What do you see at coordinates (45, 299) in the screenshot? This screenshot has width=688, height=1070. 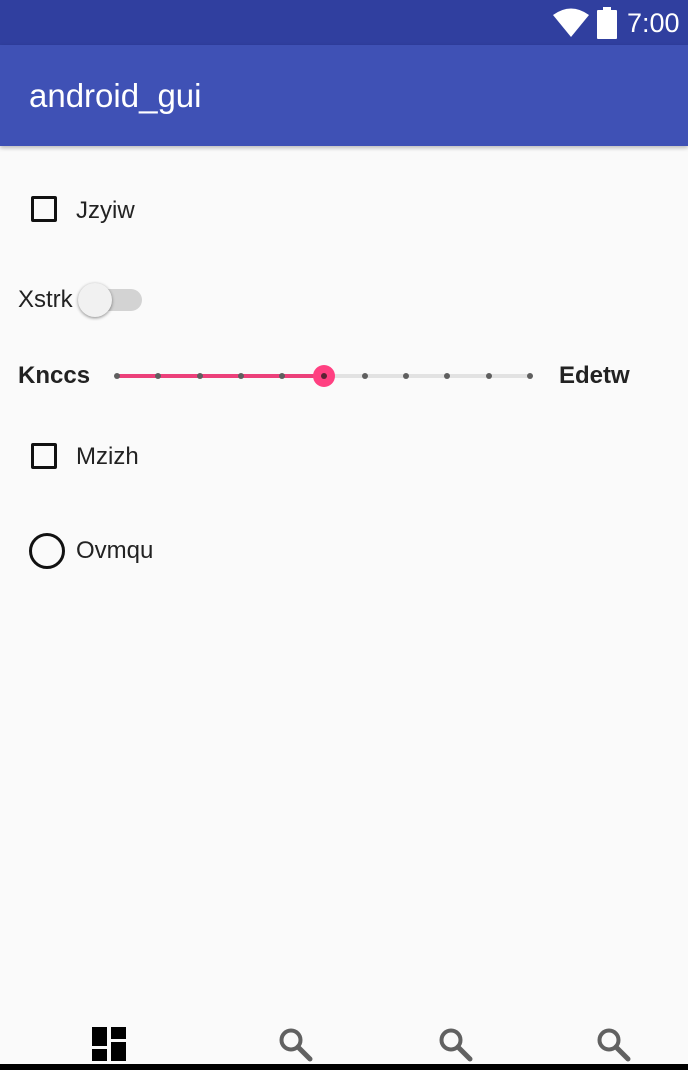 I see `switch-label: Xstrk` at bounding box center [45, 299].